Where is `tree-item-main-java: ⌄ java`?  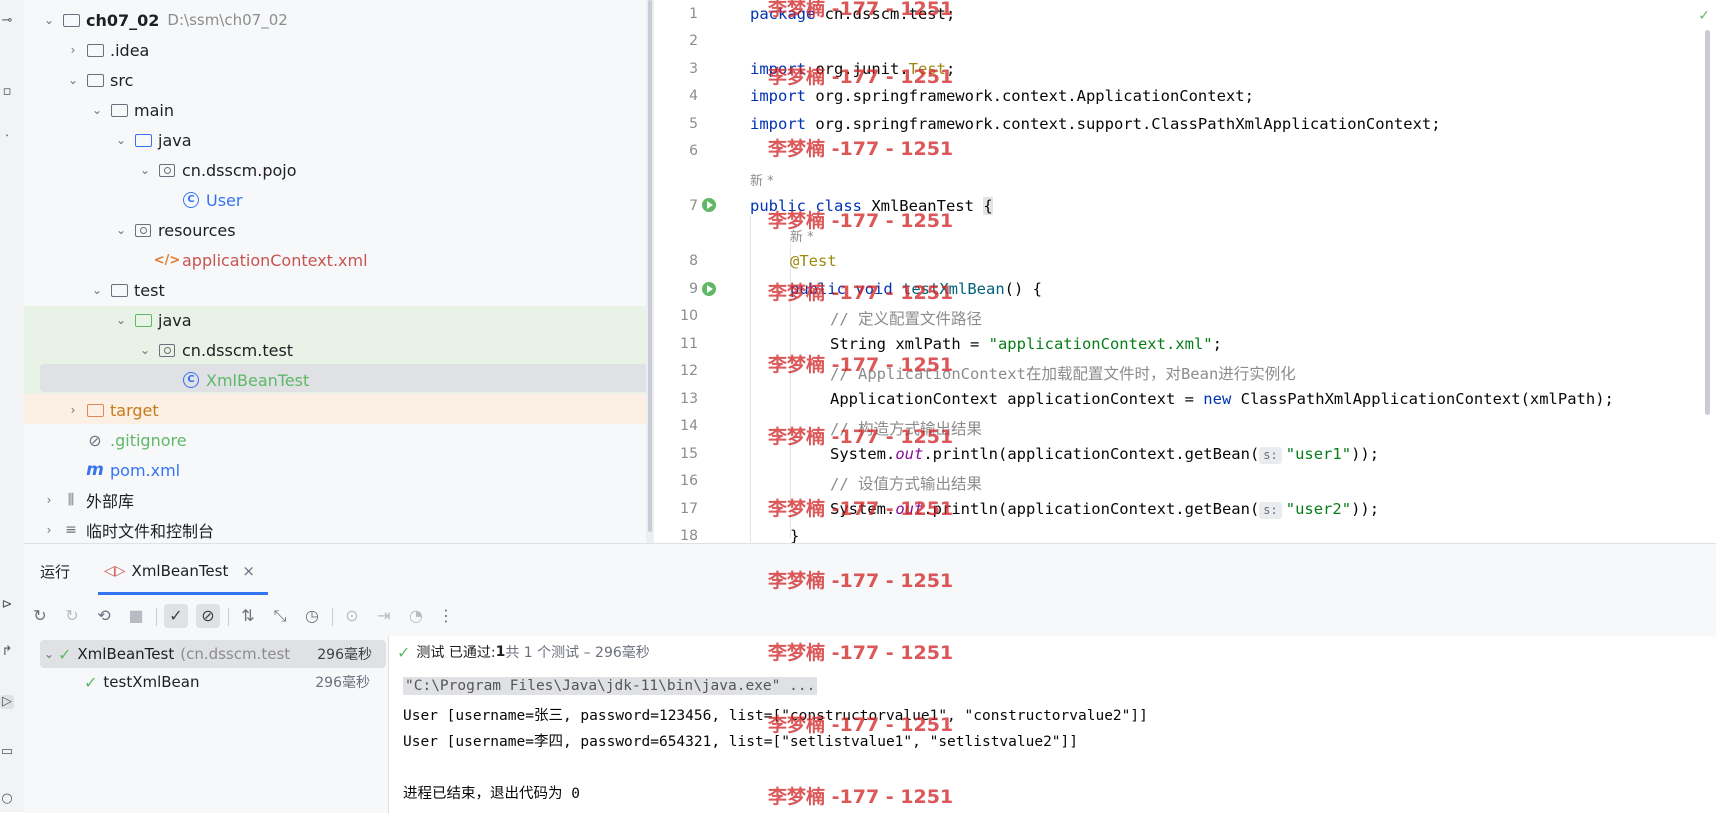 tree-item-main-java: ⌄ java is located at coordinates (339, 140).